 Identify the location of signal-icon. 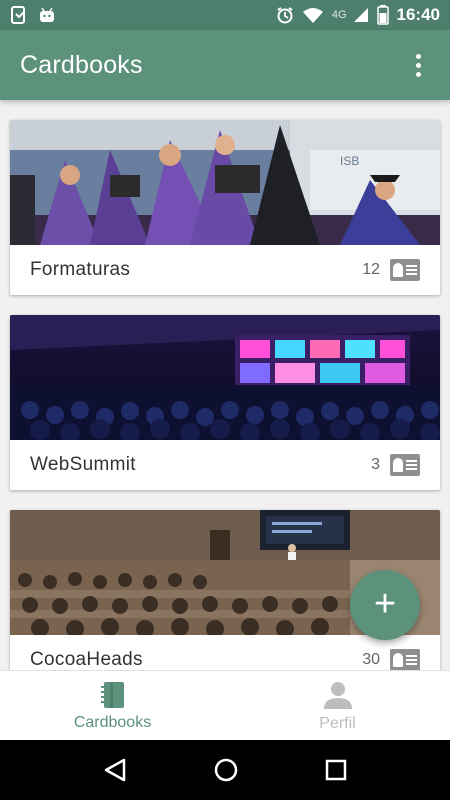
(360, 15).